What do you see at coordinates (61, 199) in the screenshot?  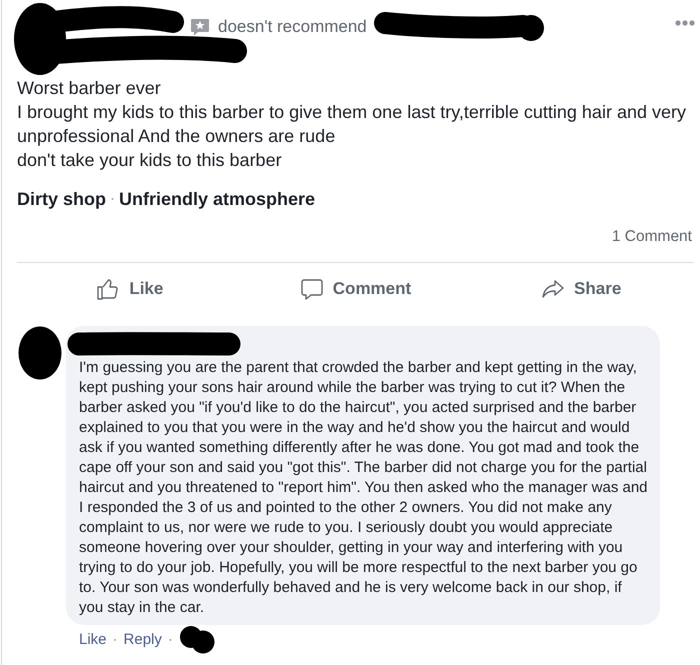 I see `review-tag: Dirty shop` at bounding box center [61, 199].